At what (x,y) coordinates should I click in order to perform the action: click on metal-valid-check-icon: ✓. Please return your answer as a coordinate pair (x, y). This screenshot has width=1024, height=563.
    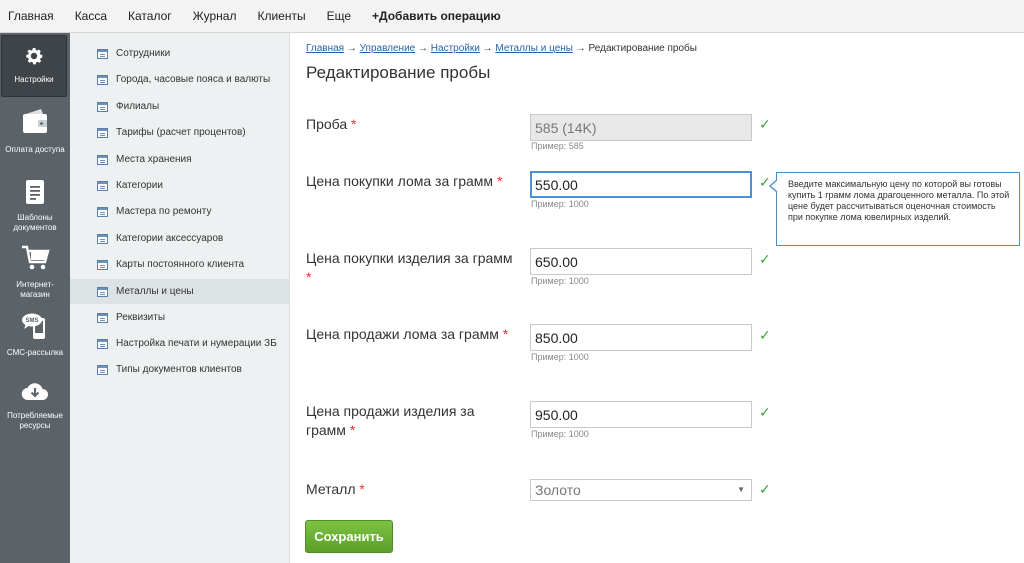
    Looking at the image, I should click on (765, 489).